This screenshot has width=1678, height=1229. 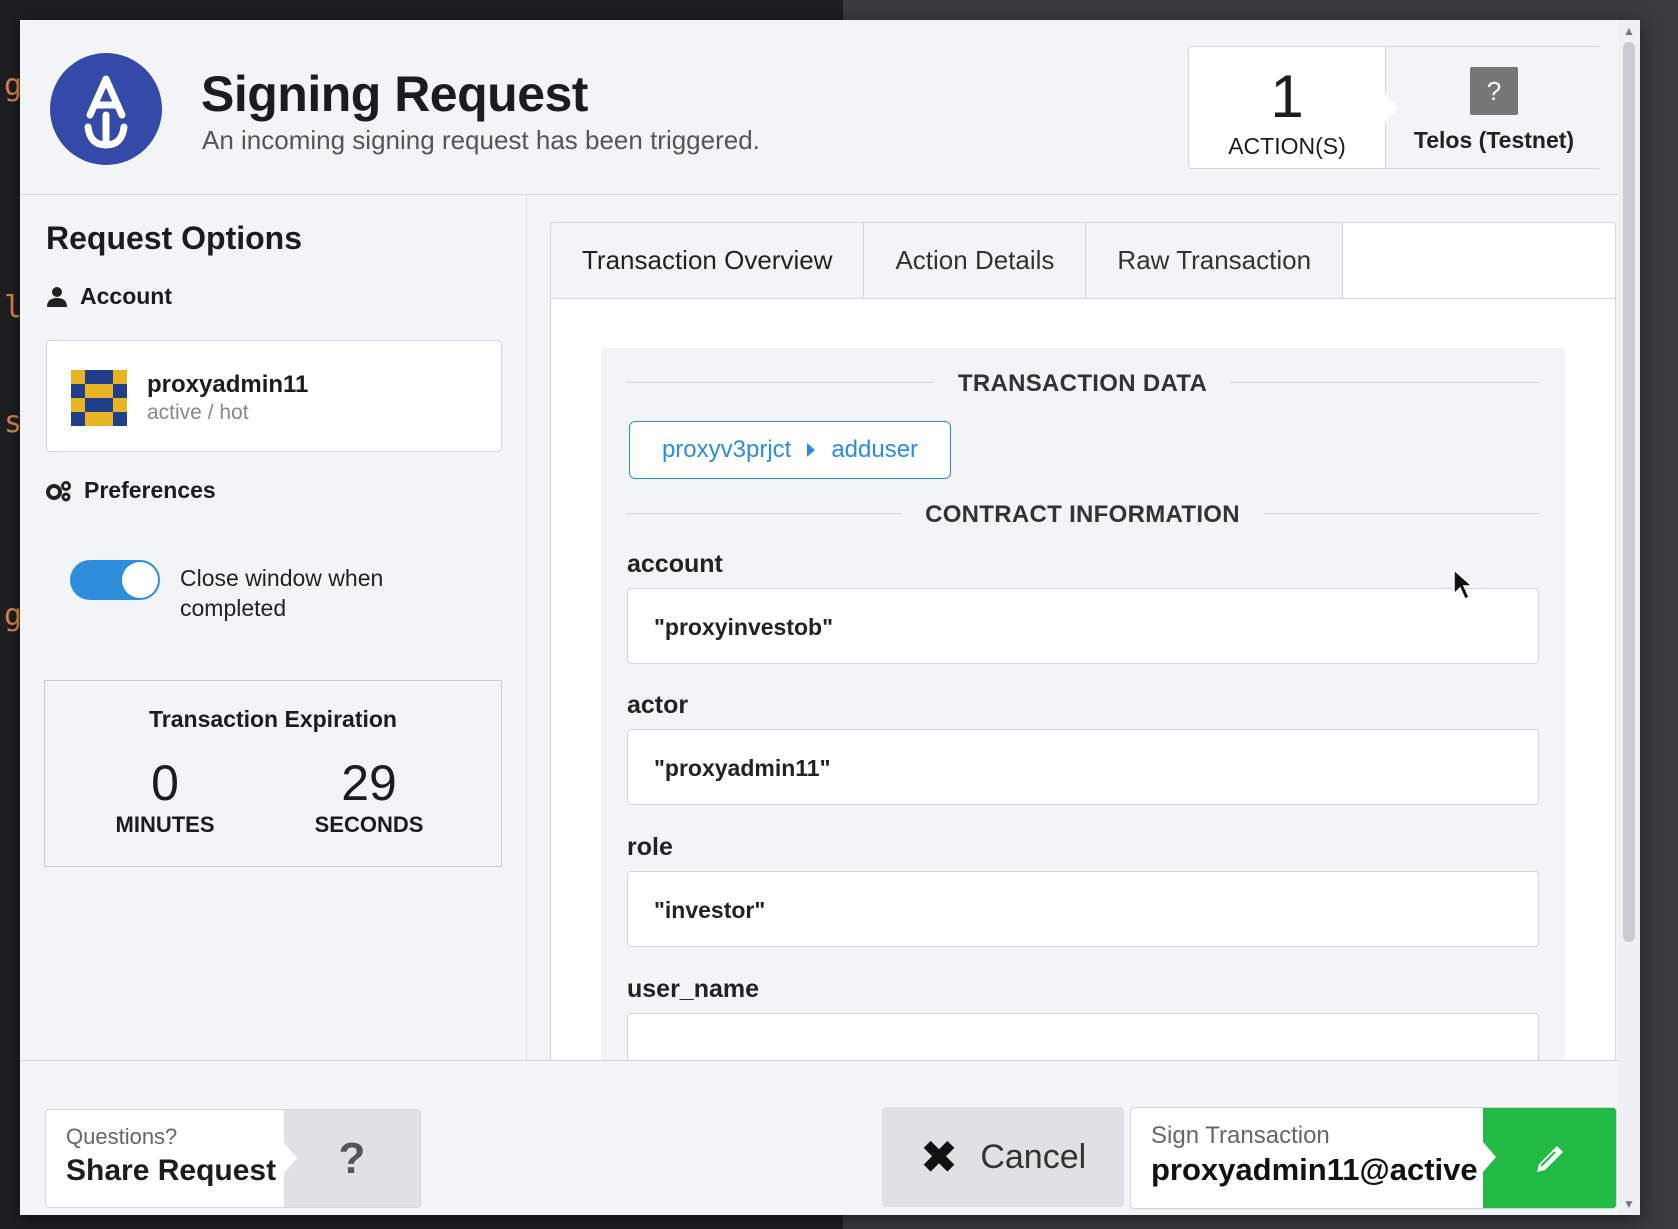 What do you see at coordinates (282, 593) in the screenshot?
I see `close-window-label: Close window when completed` at bounding box center [282, 593].